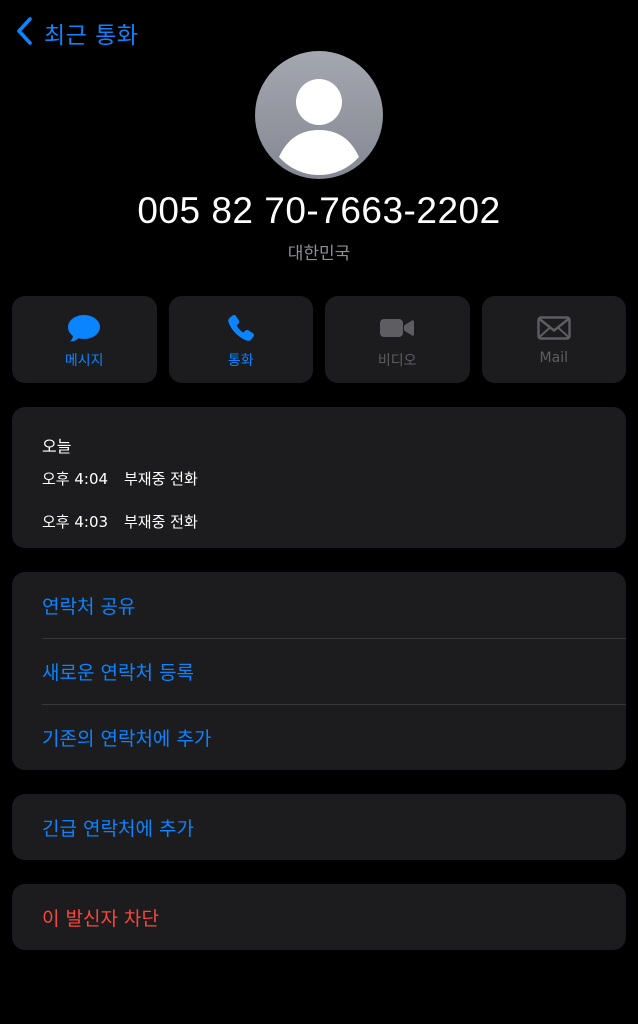 Image resolution: width=638 pixels, height=1024 pixels. Describe the element at coordinates (319, 339) in the screenshot. I see `action-buttons: 메시지 통화 비디오 Mail` at that location.